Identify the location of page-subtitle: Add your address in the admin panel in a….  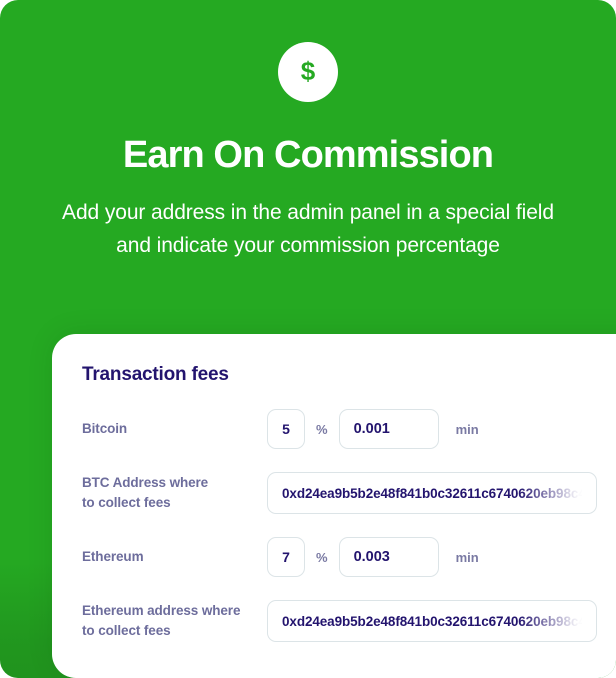
(308, 229).